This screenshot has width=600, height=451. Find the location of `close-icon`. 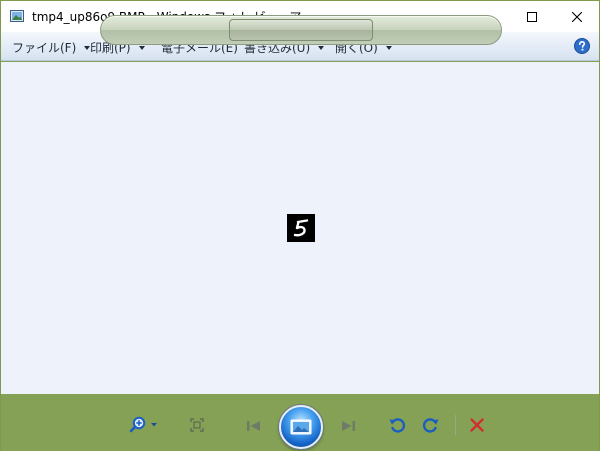

close-icon is located at coordinates (577, 16).